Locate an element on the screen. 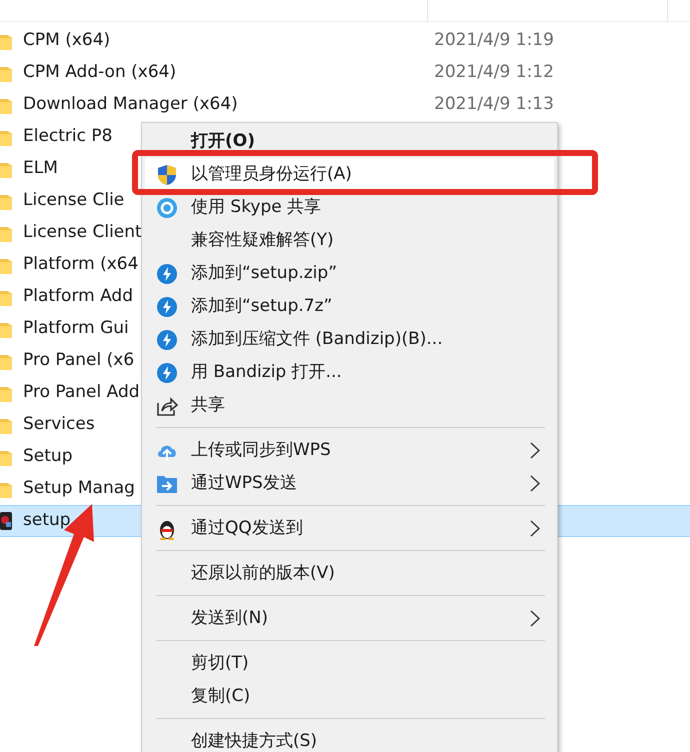 The height and width of the screenshot is (752, 690). file-name: Setup Manag is located at coordinates (79, 488).